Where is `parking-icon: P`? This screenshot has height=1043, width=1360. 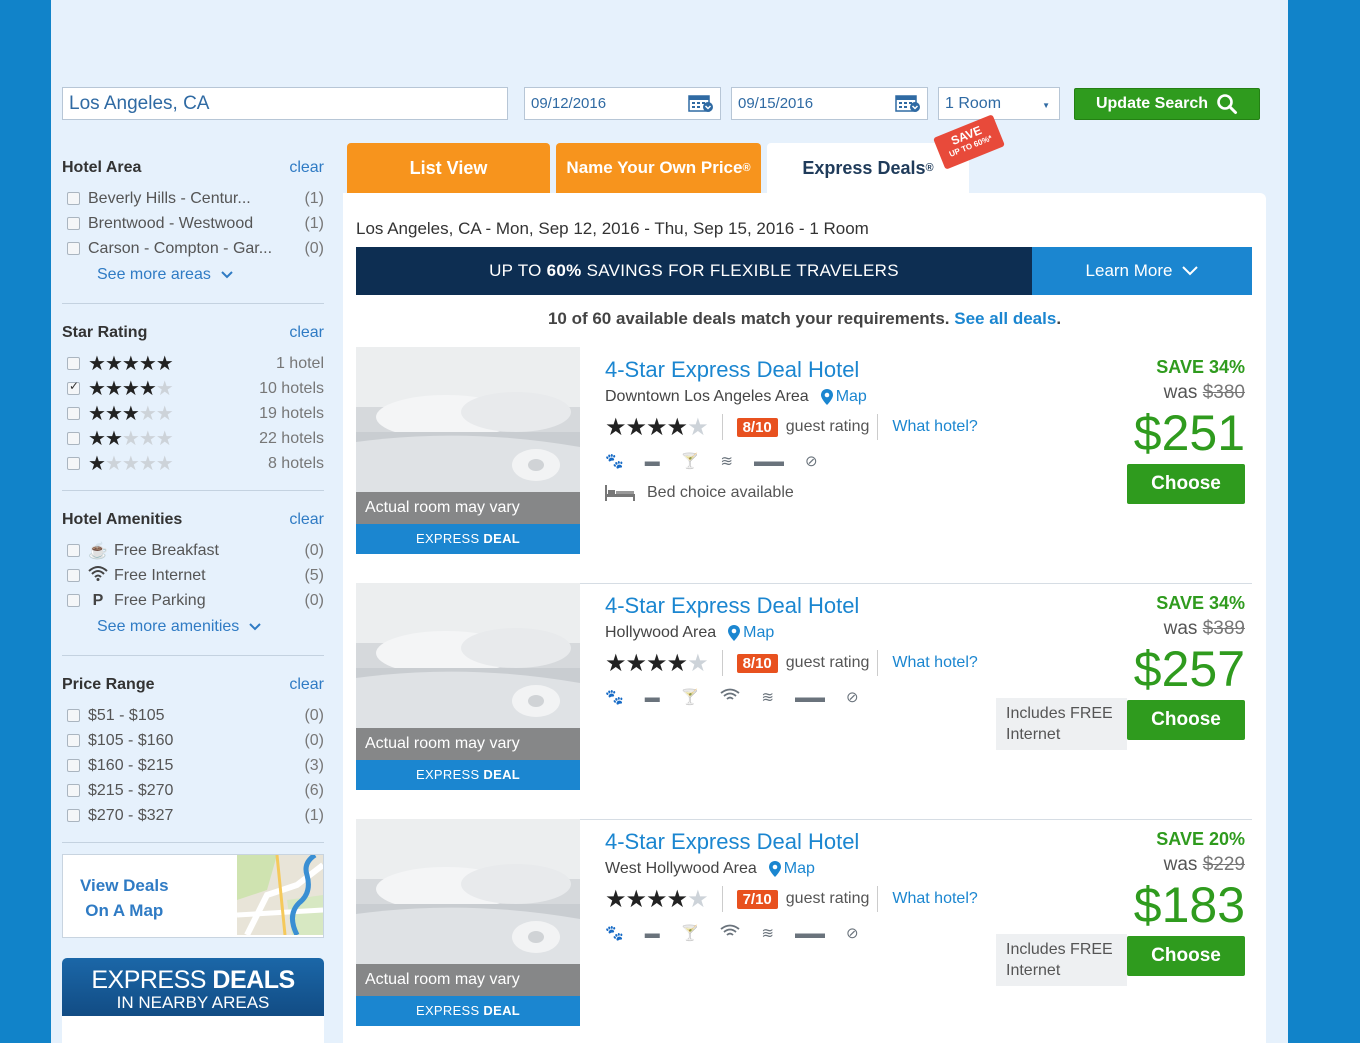
parking-icon: P is located at coordinates (98, 600).